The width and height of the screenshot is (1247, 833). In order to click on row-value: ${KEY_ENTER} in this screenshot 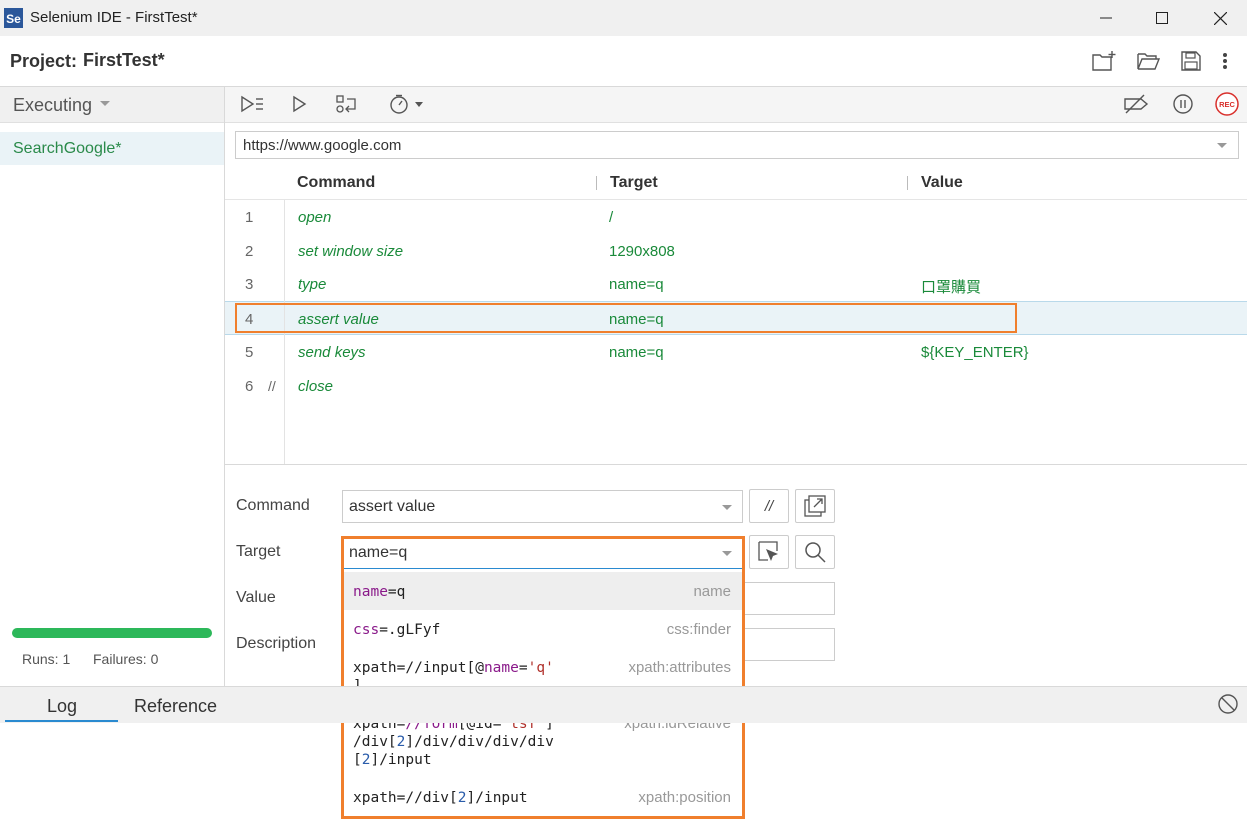, I will do `click(975, 352)`.